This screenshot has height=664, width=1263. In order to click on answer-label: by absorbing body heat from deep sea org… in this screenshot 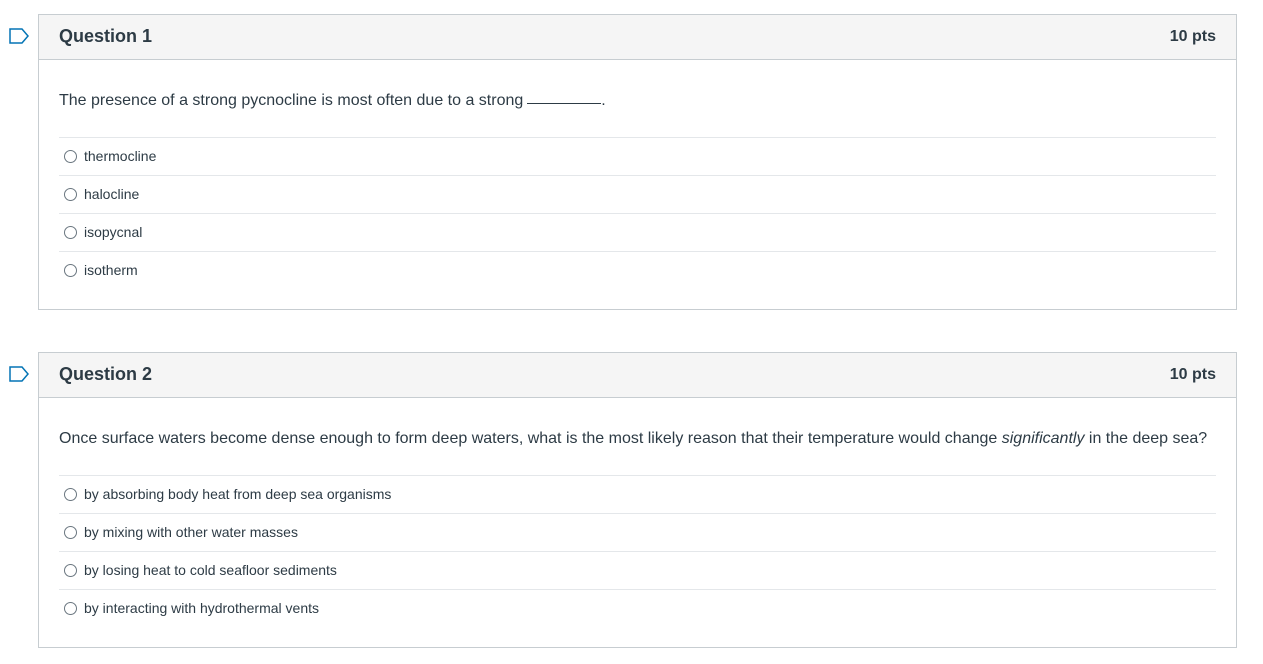, I will do `click(238, 494)`.